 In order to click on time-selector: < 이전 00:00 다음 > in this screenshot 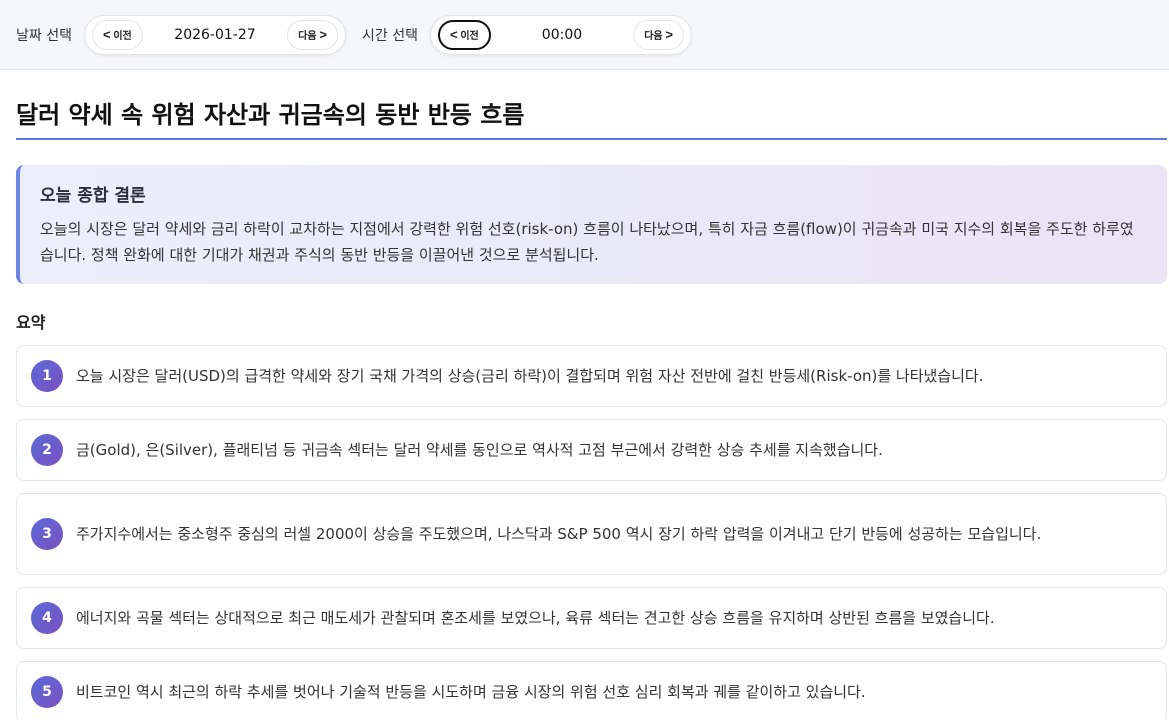, I will do `click(560, 34)`.